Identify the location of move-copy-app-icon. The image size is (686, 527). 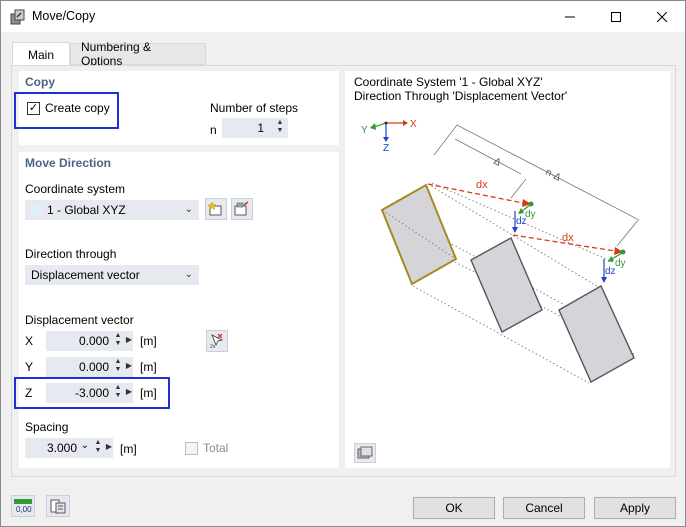
(17, 17).